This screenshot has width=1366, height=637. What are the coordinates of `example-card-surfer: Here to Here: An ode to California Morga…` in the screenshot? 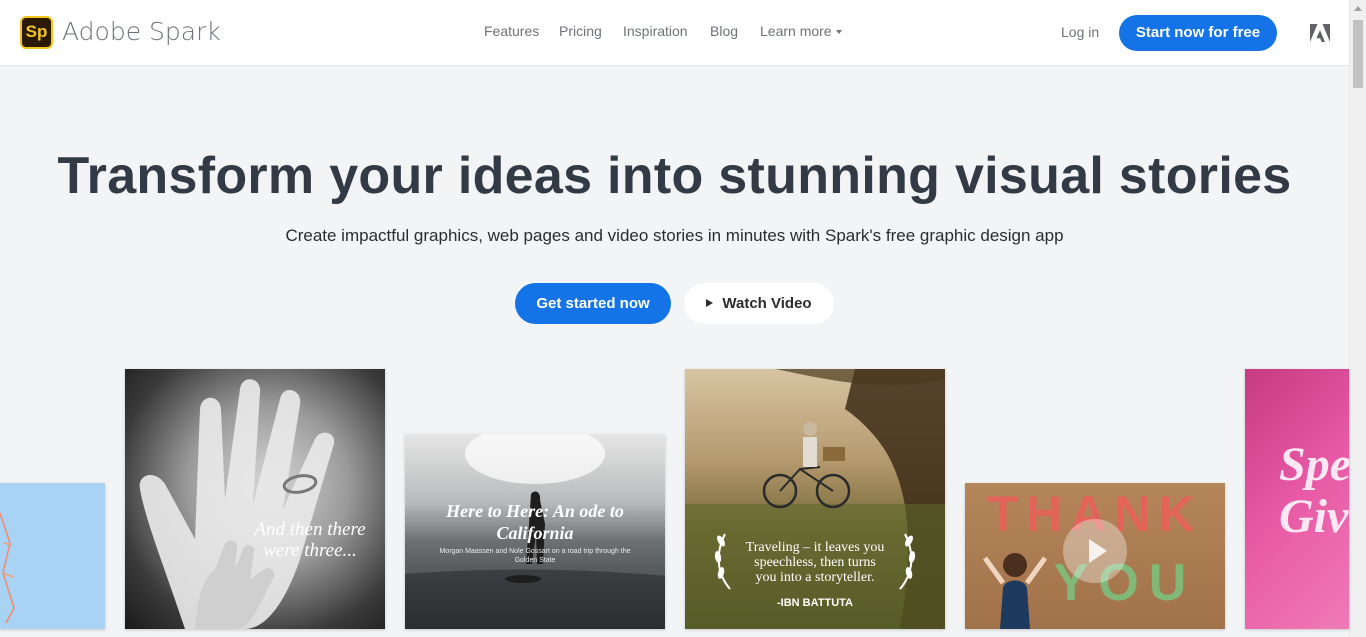 It's located at (535, 531).